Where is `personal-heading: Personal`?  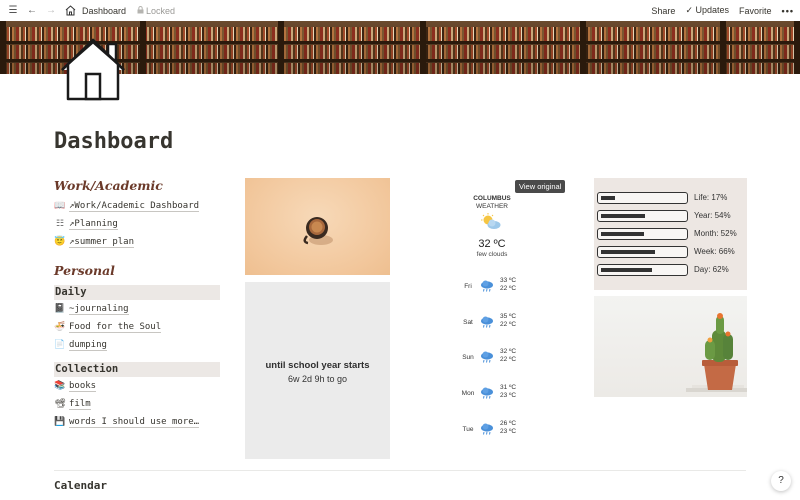 personal-heading: Personal is located at coordinates (84, 270).